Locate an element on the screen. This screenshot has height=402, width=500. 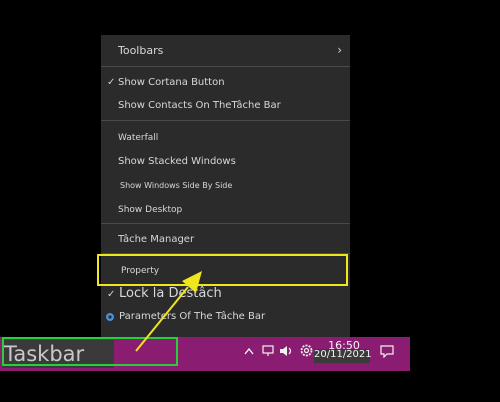
menu-item-label: Toolbars is located at coordinates (141, 50).